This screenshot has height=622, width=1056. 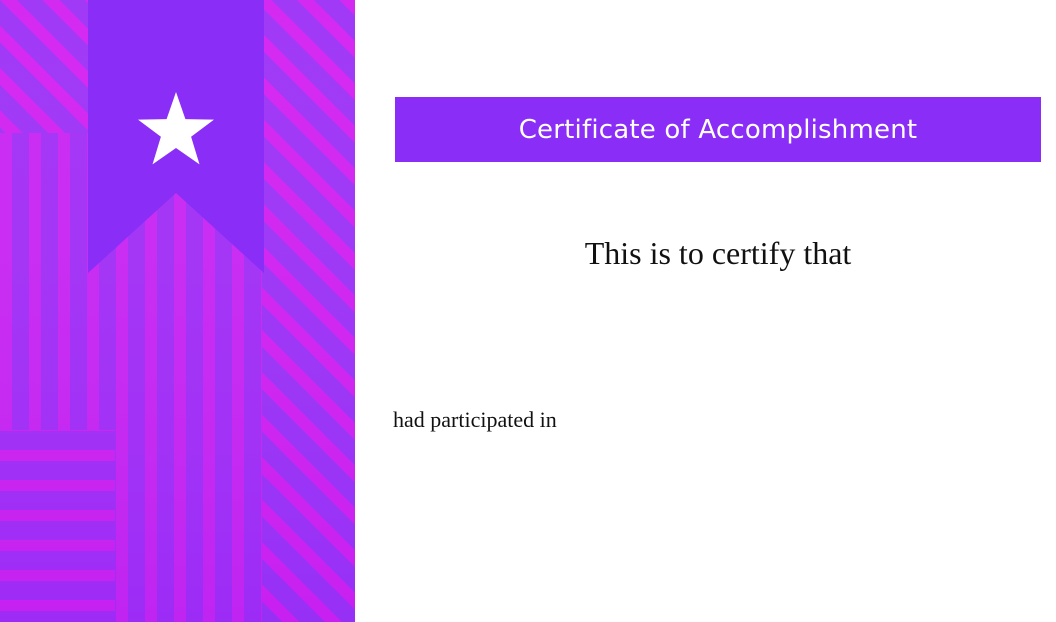 I want to click on title-banner: Certificate of Accomplishment, so click(x=718, y=129).